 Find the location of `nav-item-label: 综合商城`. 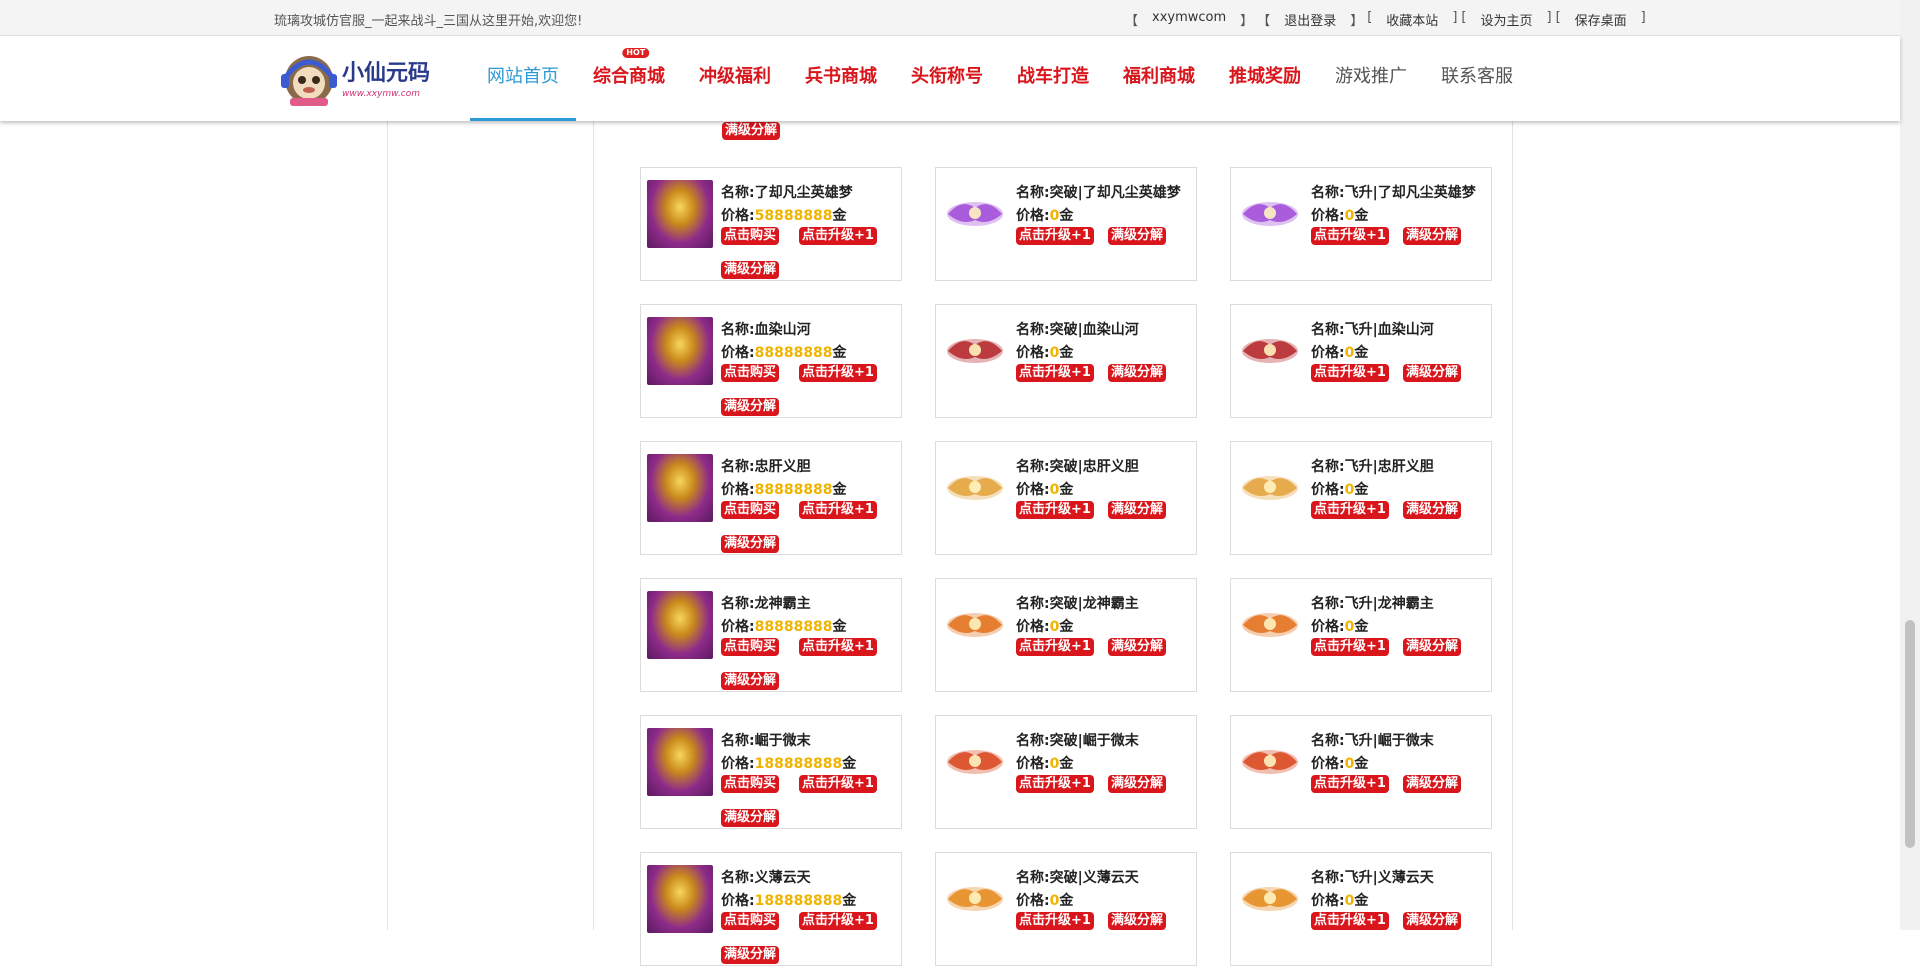

nav-item-label: 综合商城 is located at coordinates (629, 76).